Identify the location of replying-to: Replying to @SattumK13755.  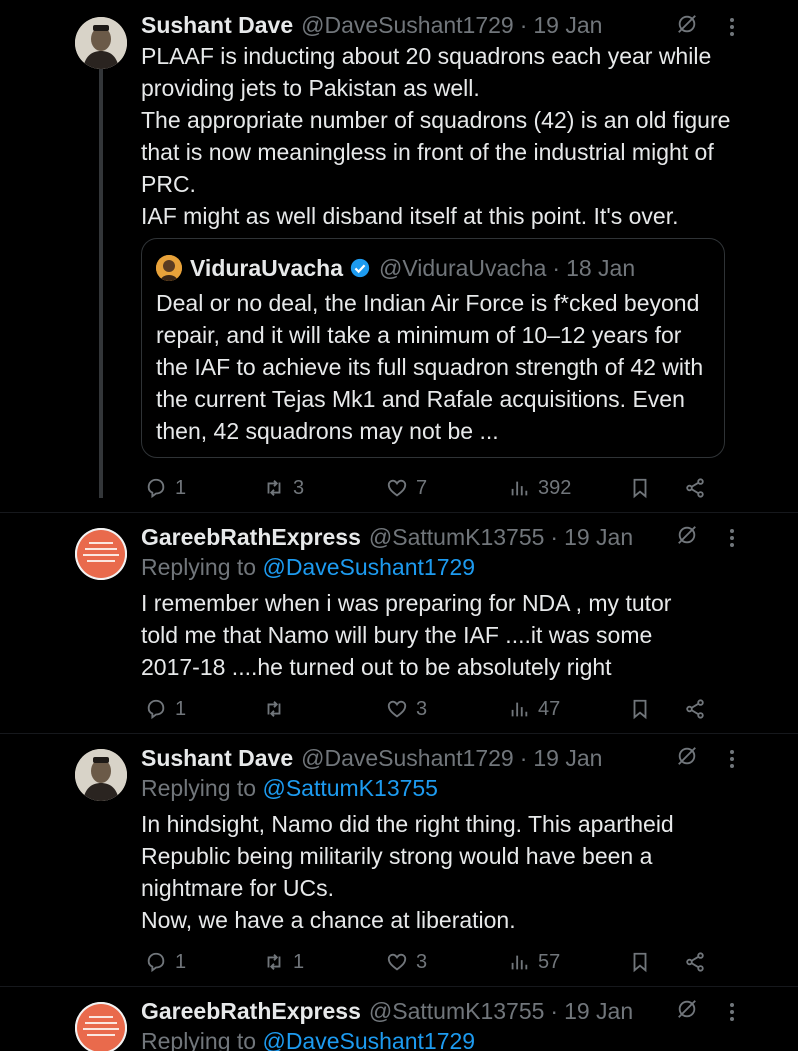
(289, 788).